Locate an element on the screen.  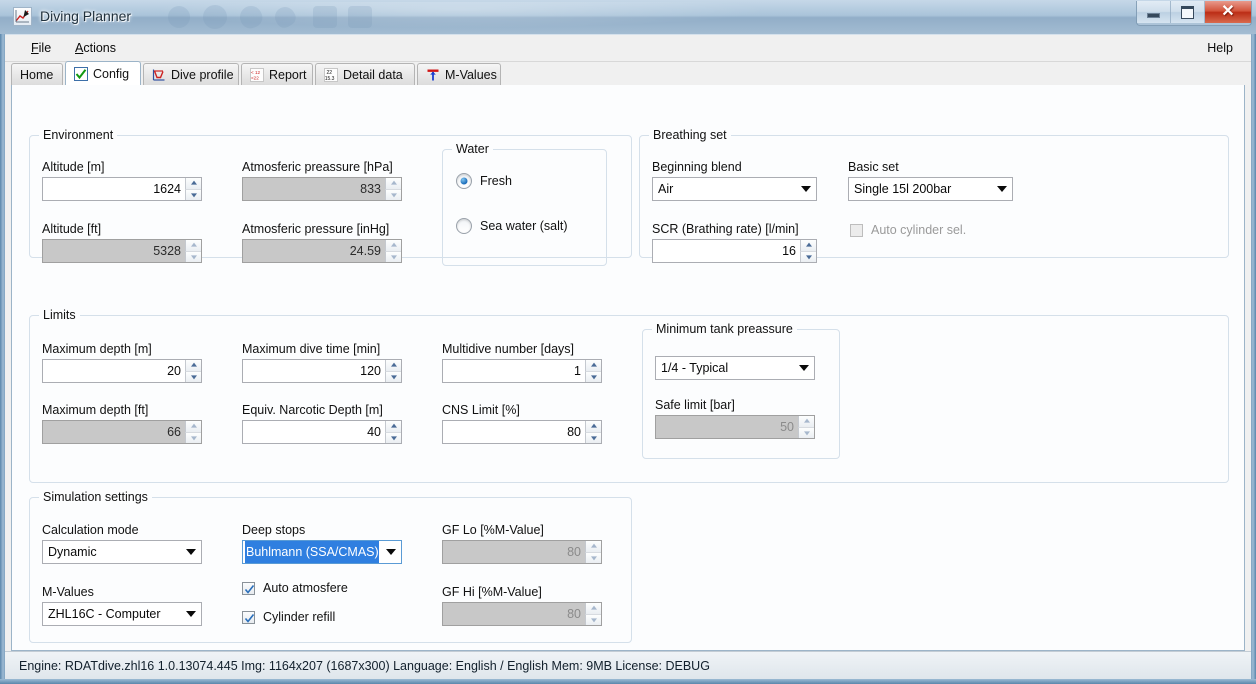
radio-sea-water-icon is located at coordinates (464, 226).